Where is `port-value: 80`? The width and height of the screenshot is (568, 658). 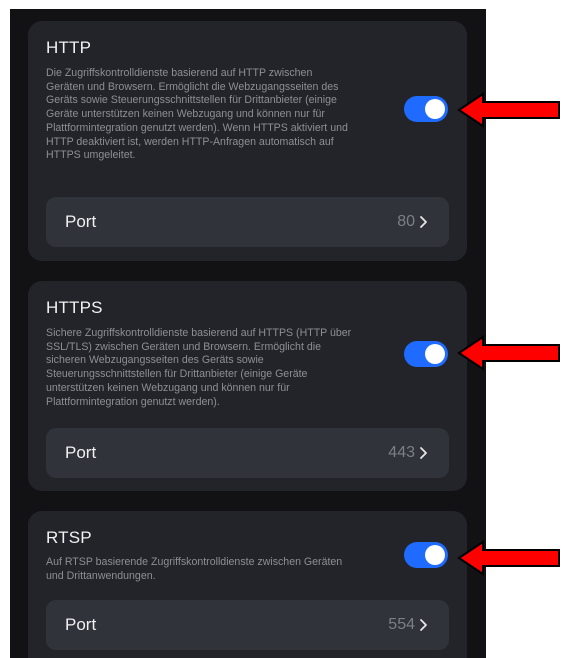
port-value: 80 is located at coordinates (406, 221).